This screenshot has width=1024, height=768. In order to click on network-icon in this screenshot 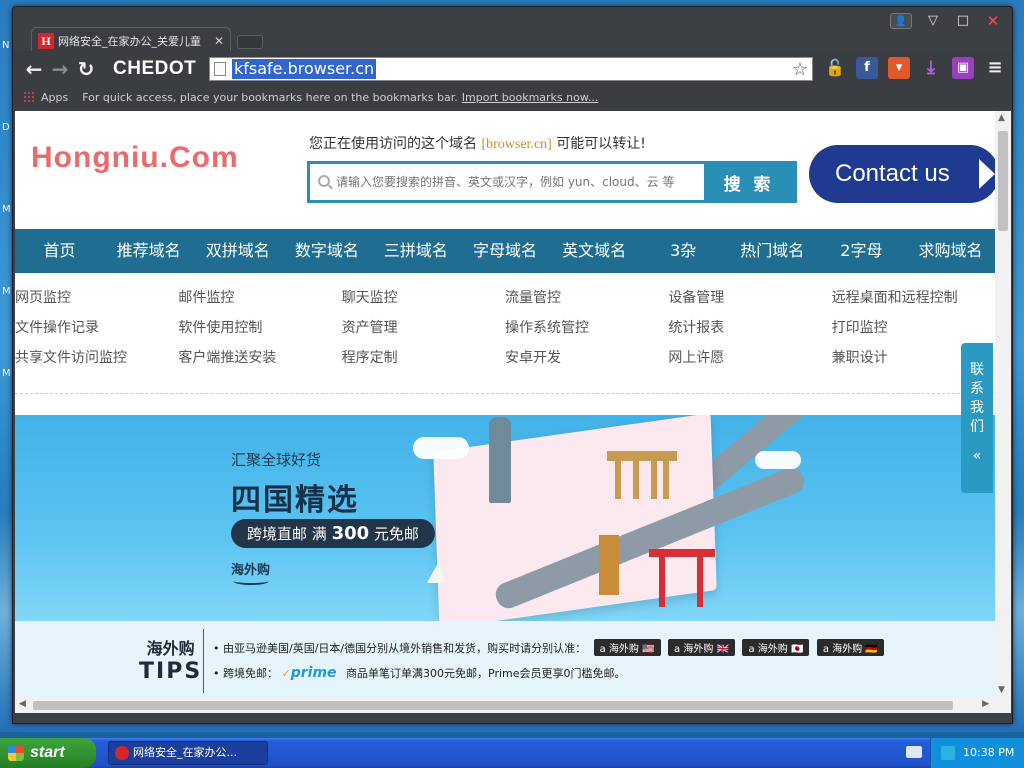, I will do `click(948, 753)`.